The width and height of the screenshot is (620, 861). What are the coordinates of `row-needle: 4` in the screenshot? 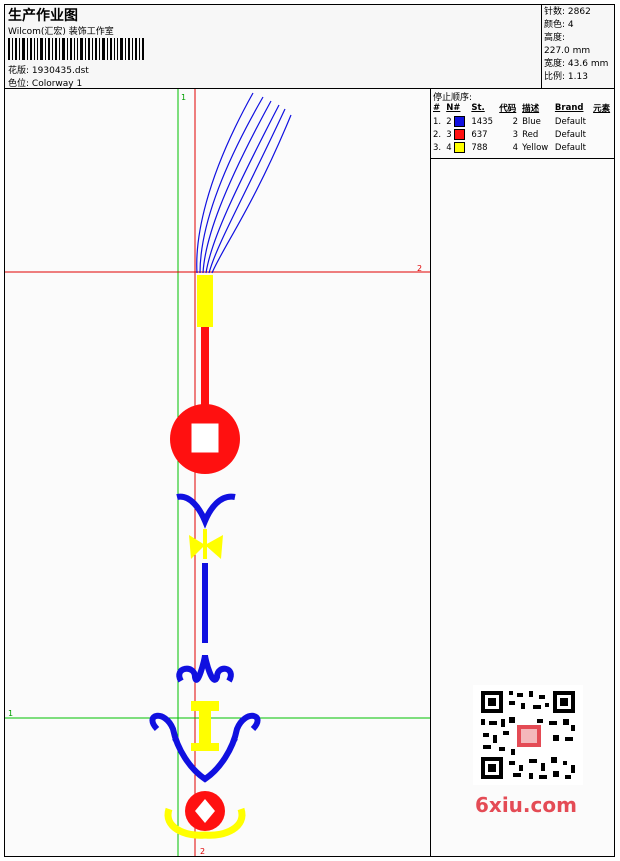 It's located at (456, 147).